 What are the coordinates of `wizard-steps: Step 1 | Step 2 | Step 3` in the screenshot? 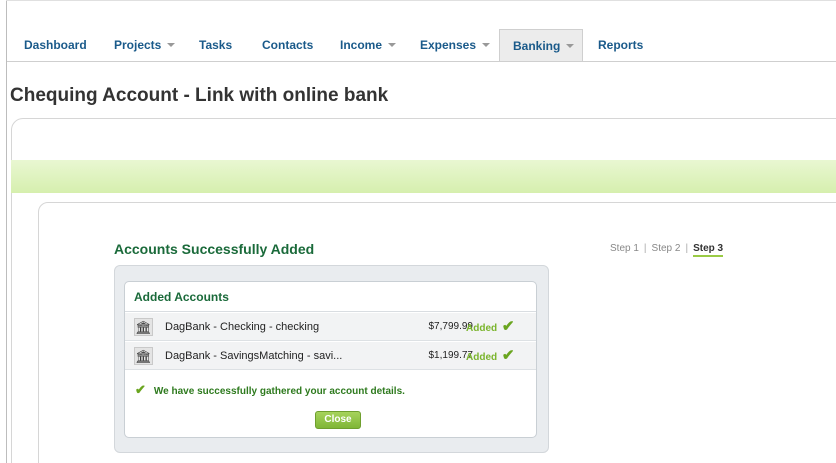 It's located at (667, 250).